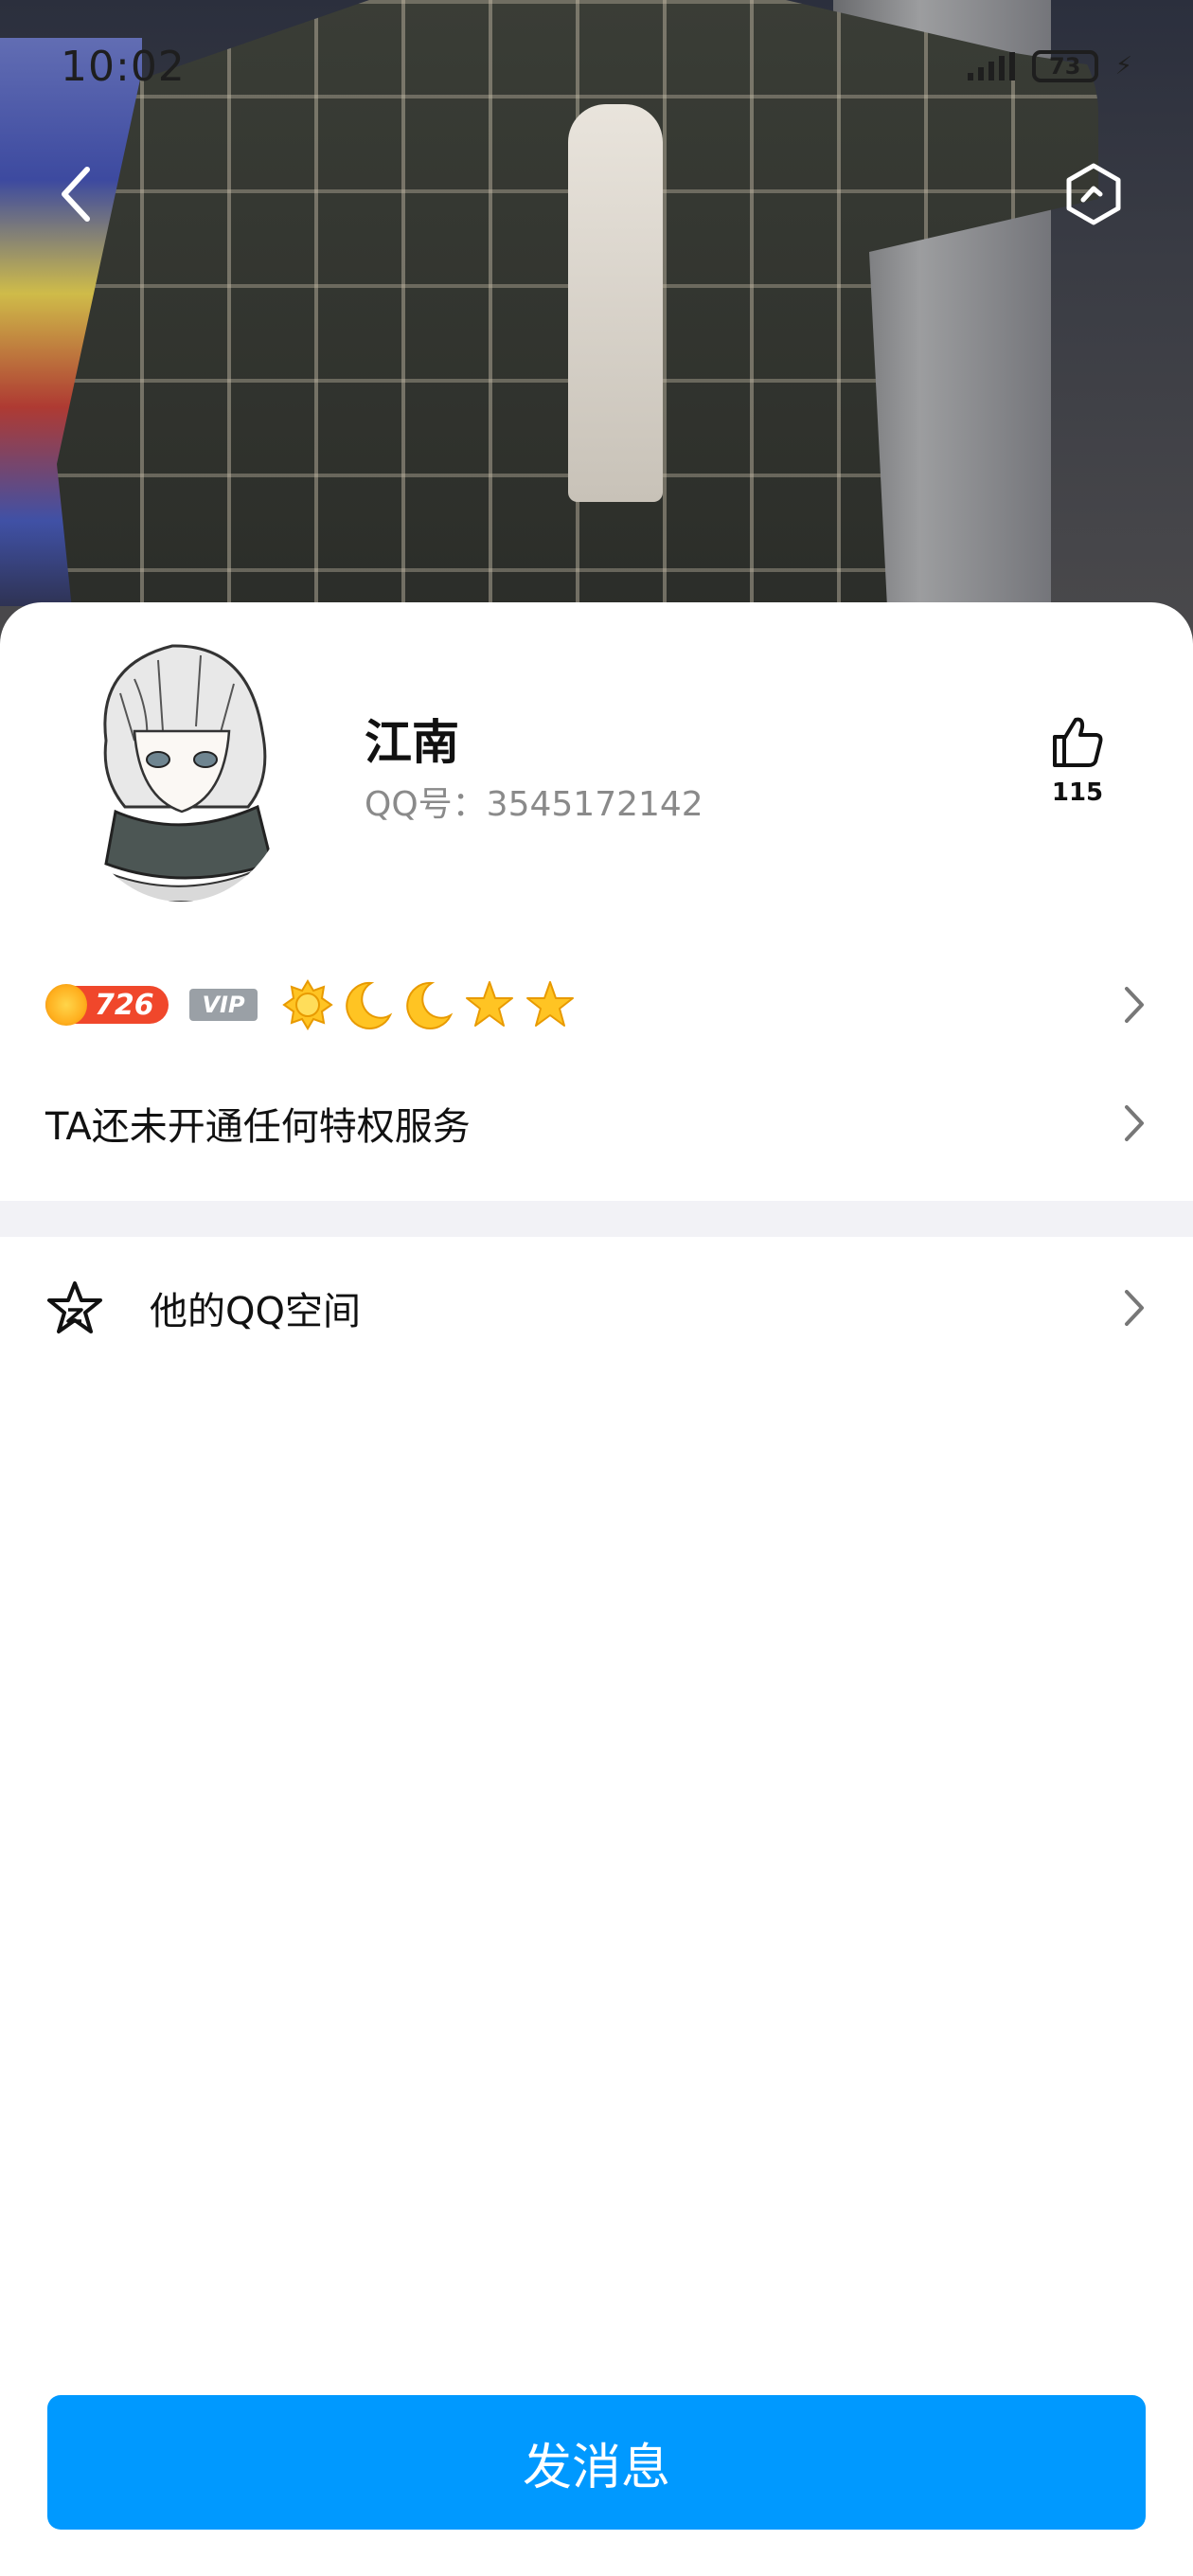  Describe the element at coordinates (1078, 742) in the screenshot. I see `thumbs-up-icon` at that location.